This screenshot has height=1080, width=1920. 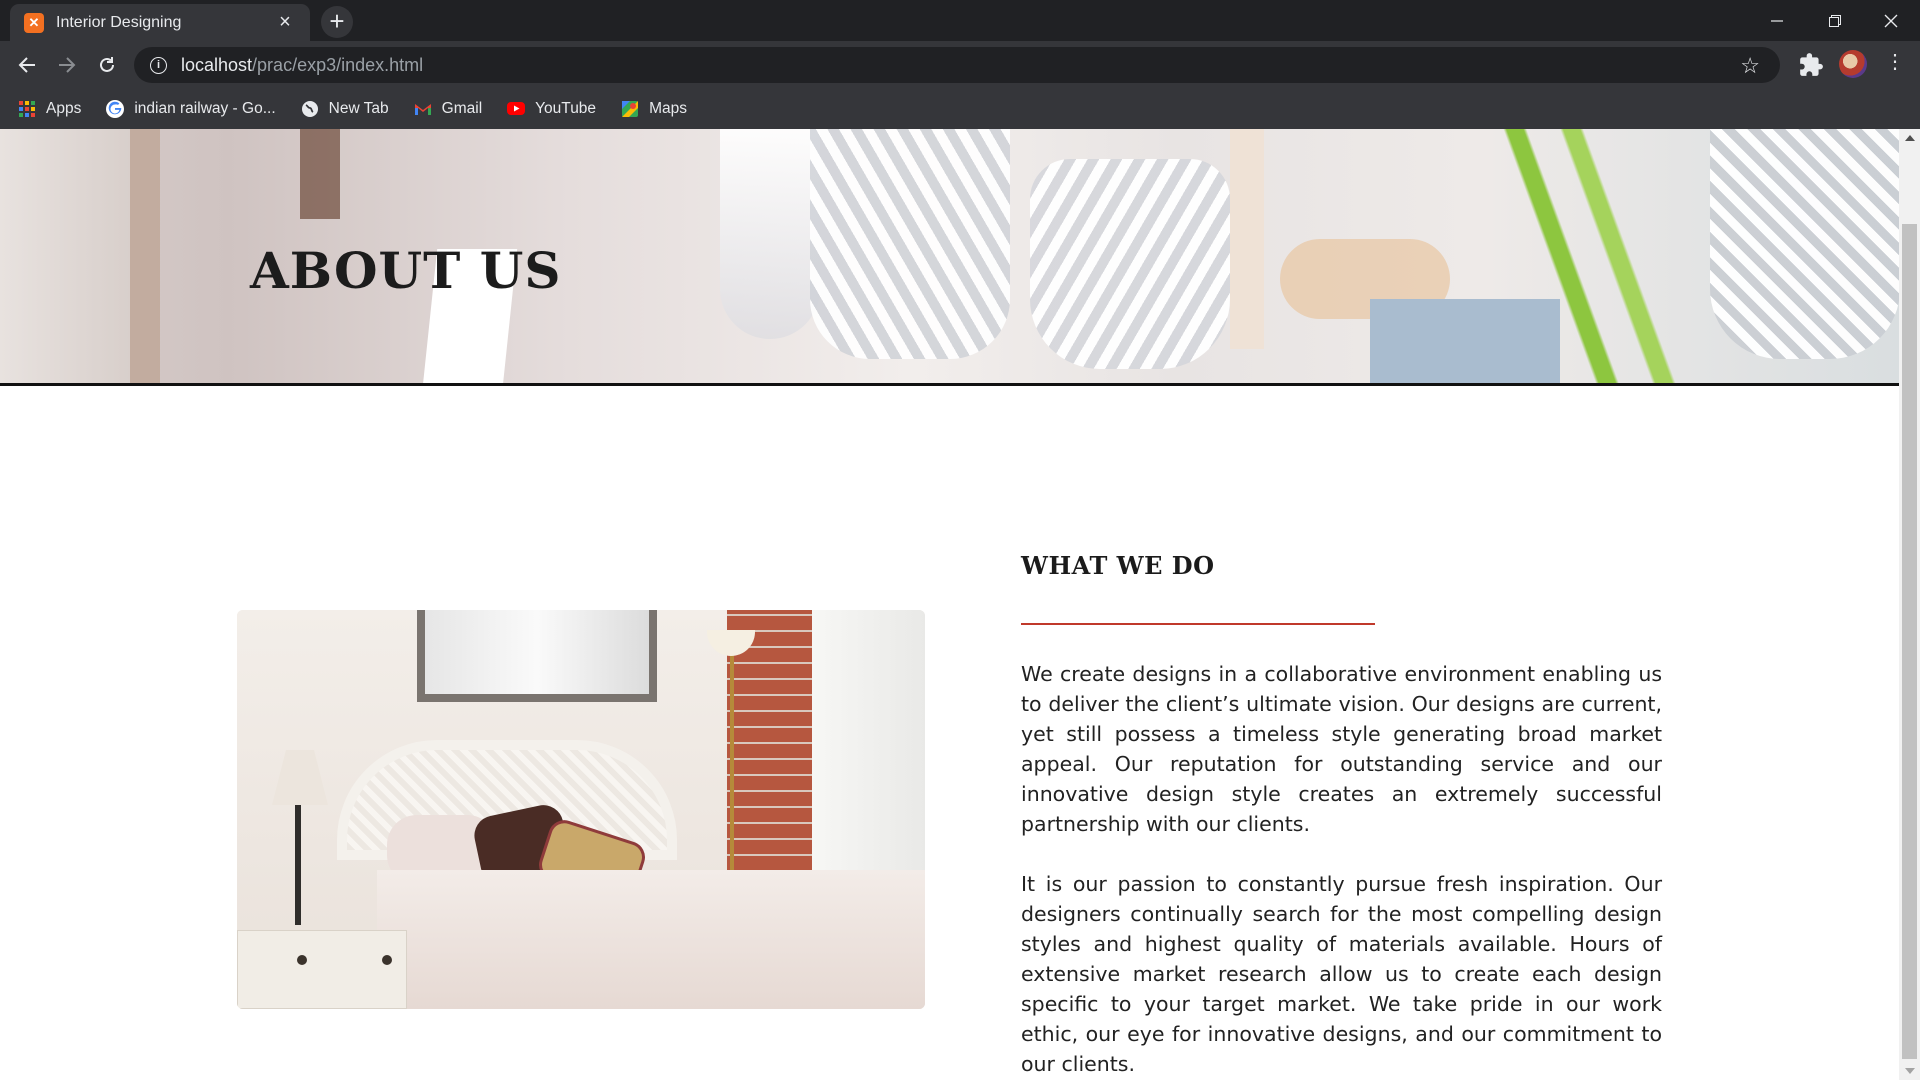 I want to click on bookmark-star-icon: ☆, so click(x=1750, y=66).